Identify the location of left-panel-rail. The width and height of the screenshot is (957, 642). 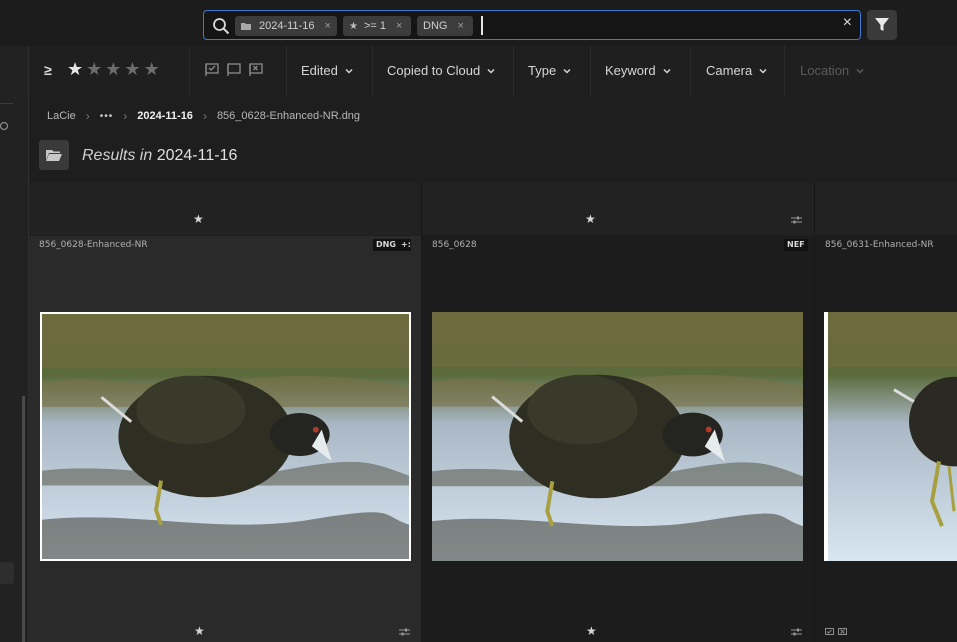
(14, 344).